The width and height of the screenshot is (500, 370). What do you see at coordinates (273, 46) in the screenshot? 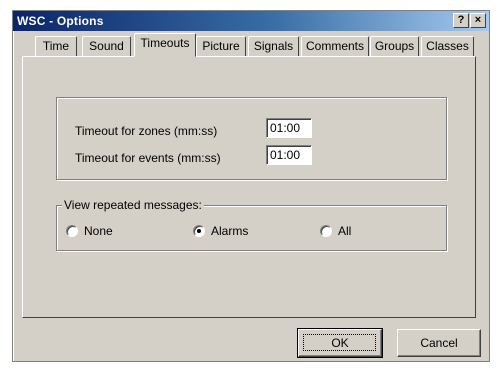
I see `tab-signals: Signals` at bounding box center [273, 46].